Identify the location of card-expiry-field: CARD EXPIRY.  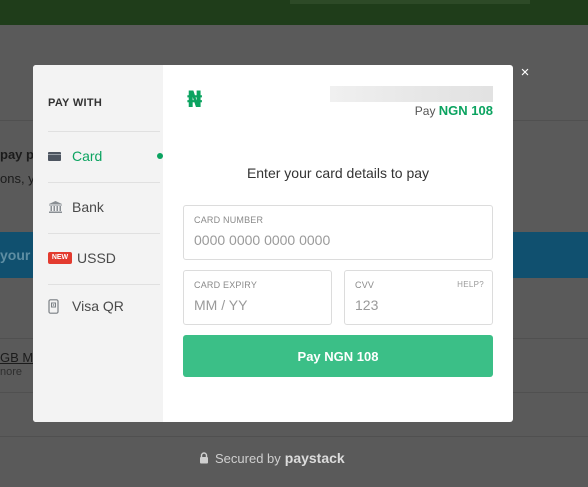
(257, 297).